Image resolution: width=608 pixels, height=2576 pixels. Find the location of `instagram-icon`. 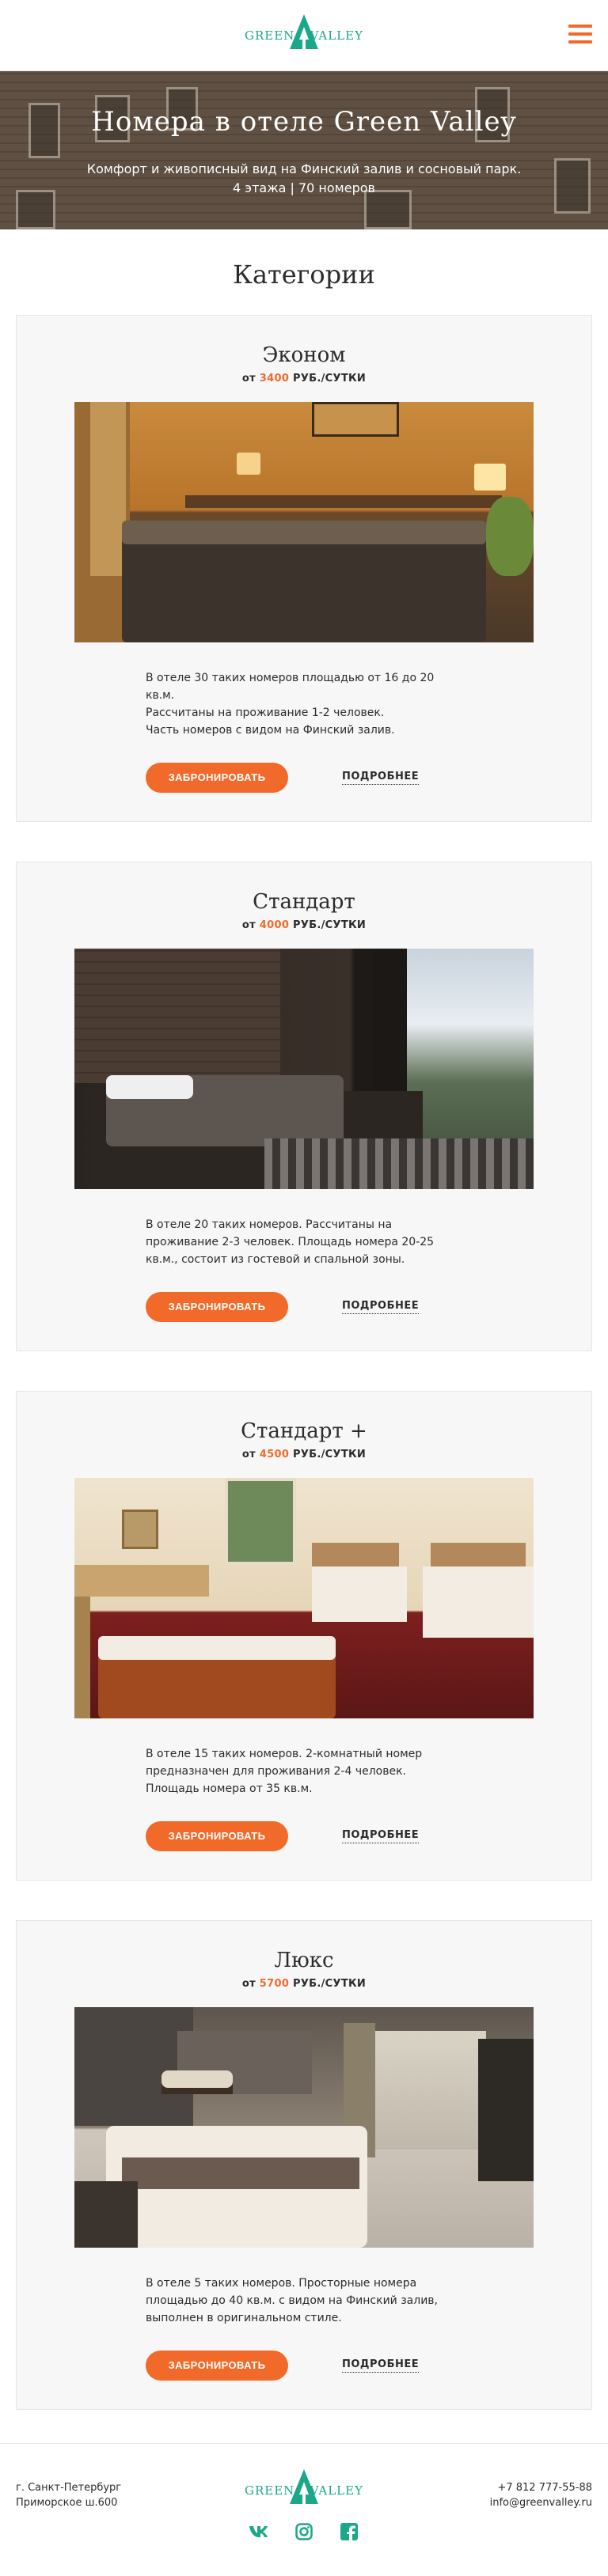

instagram-icon is located at coordinates (304, 2531).